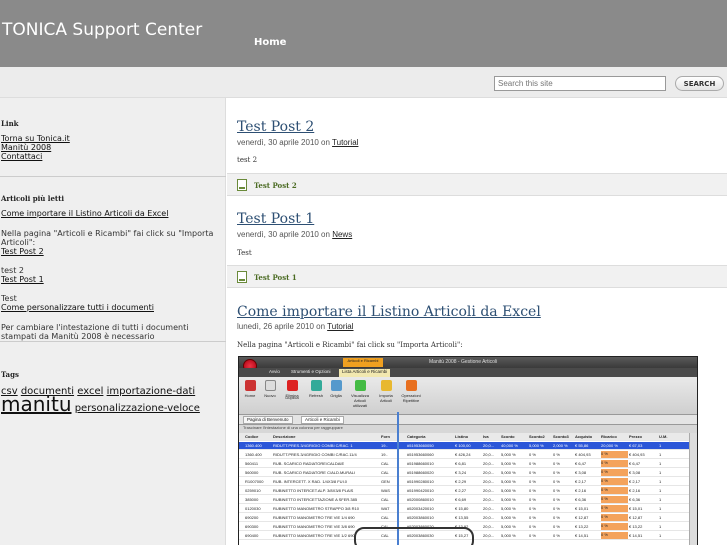 The height and width of the screenshot is (545, 727). What do you see at coordinates (281, 326) in the screenshot?
I see `post-date: lunedì, 26 aprile 2010 on` at bounding box center [281, 326].